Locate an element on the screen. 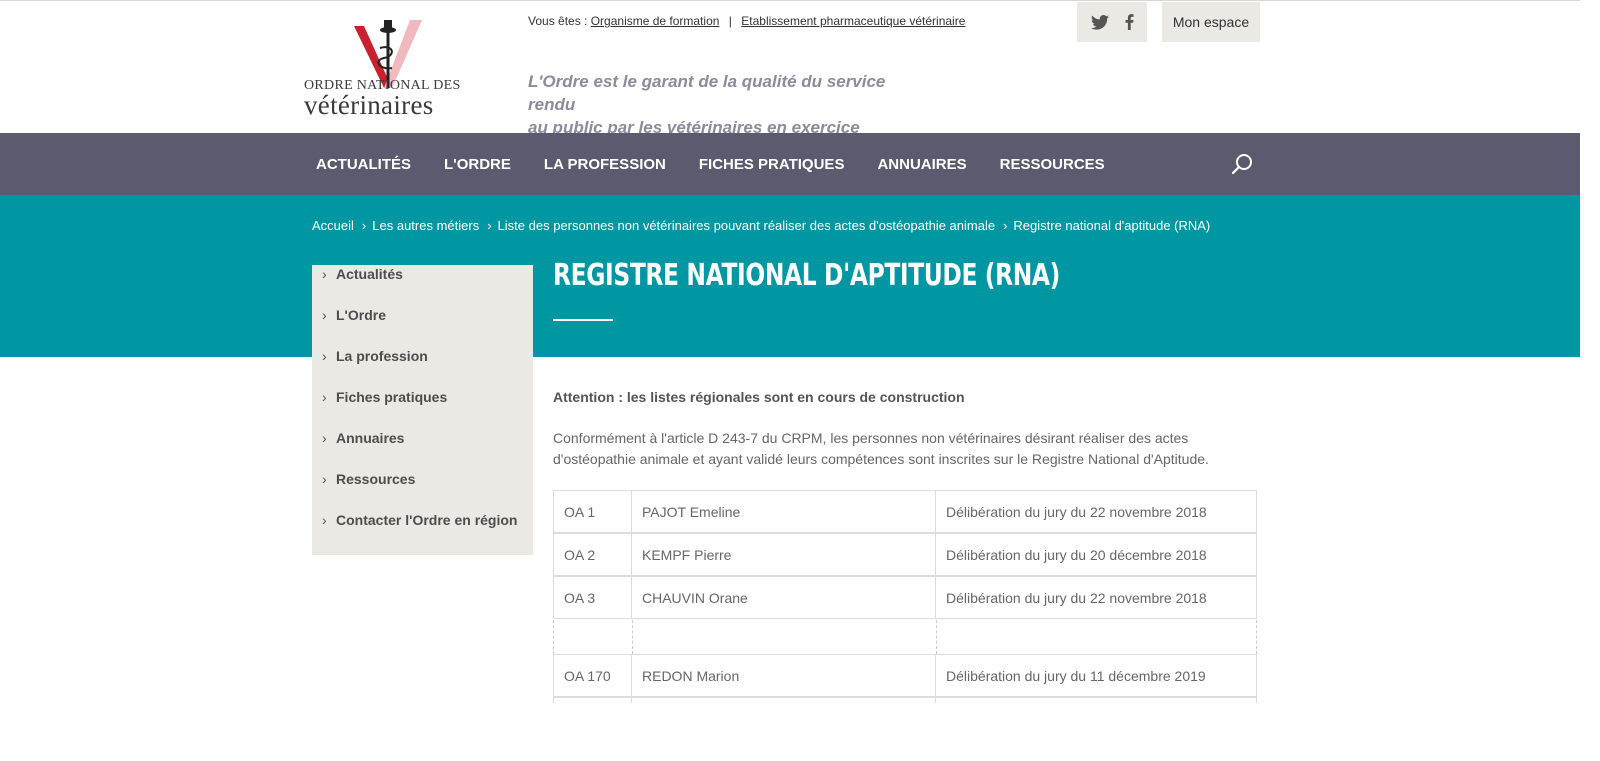 This screenshot has height=761, width=1600. sidebar-item-annuaires: › Annuaires is located at coordinates (363, 438).